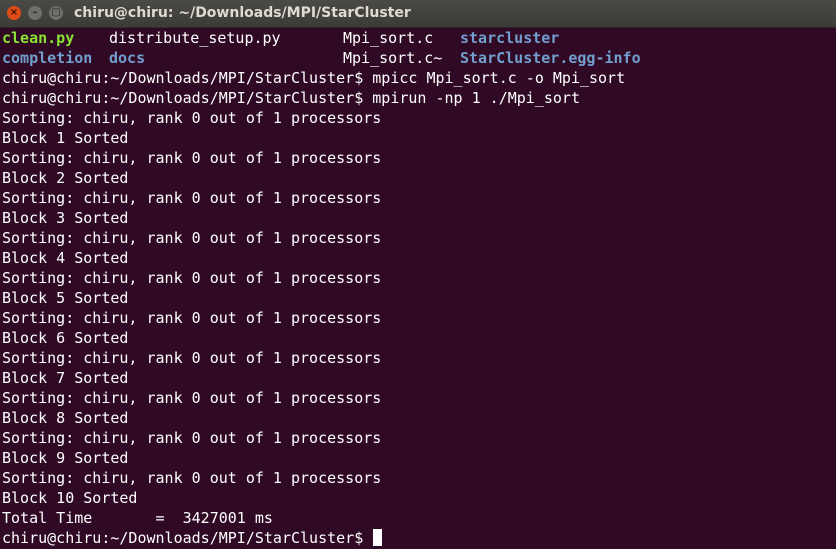 The height and width of the screenshot is (549, 836). Describe the element at coordinates (65, 258) in the screenshot. I see `output-line: Block 4 Sorted` at that location.